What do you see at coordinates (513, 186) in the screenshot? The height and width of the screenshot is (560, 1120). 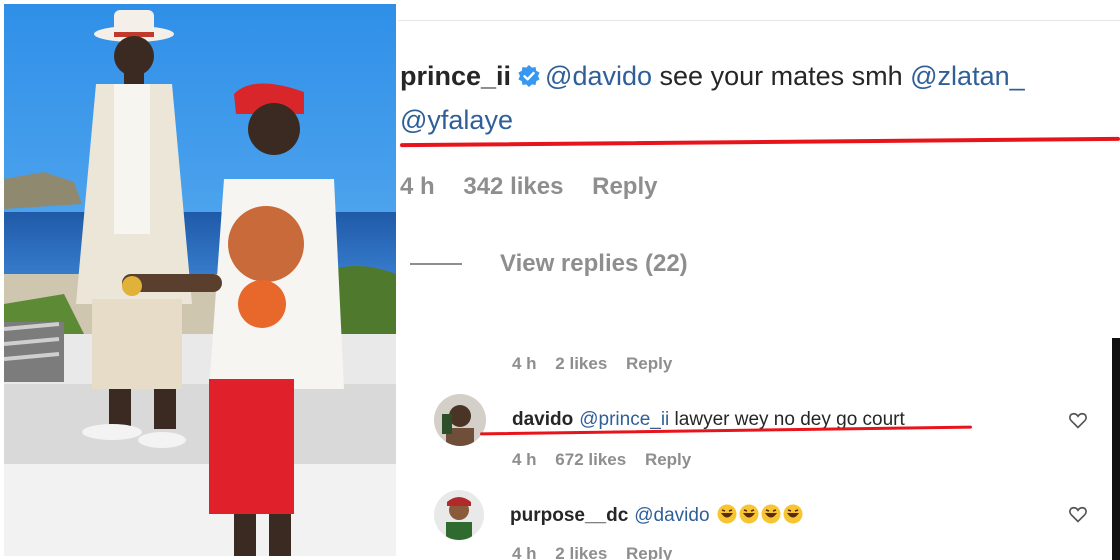 I see `comment-likes: 342 likes` at bounding box center [513, 186].